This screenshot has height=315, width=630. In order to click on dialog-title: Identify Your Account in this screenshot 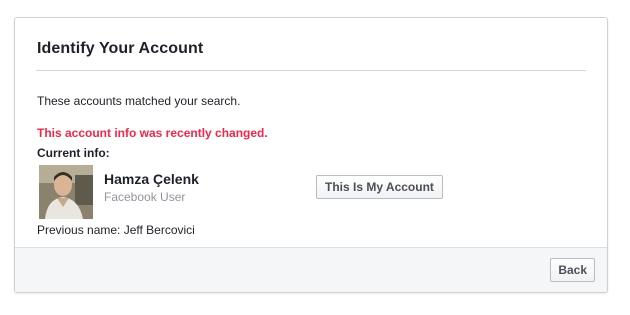, I will do `click(120, 48)`.